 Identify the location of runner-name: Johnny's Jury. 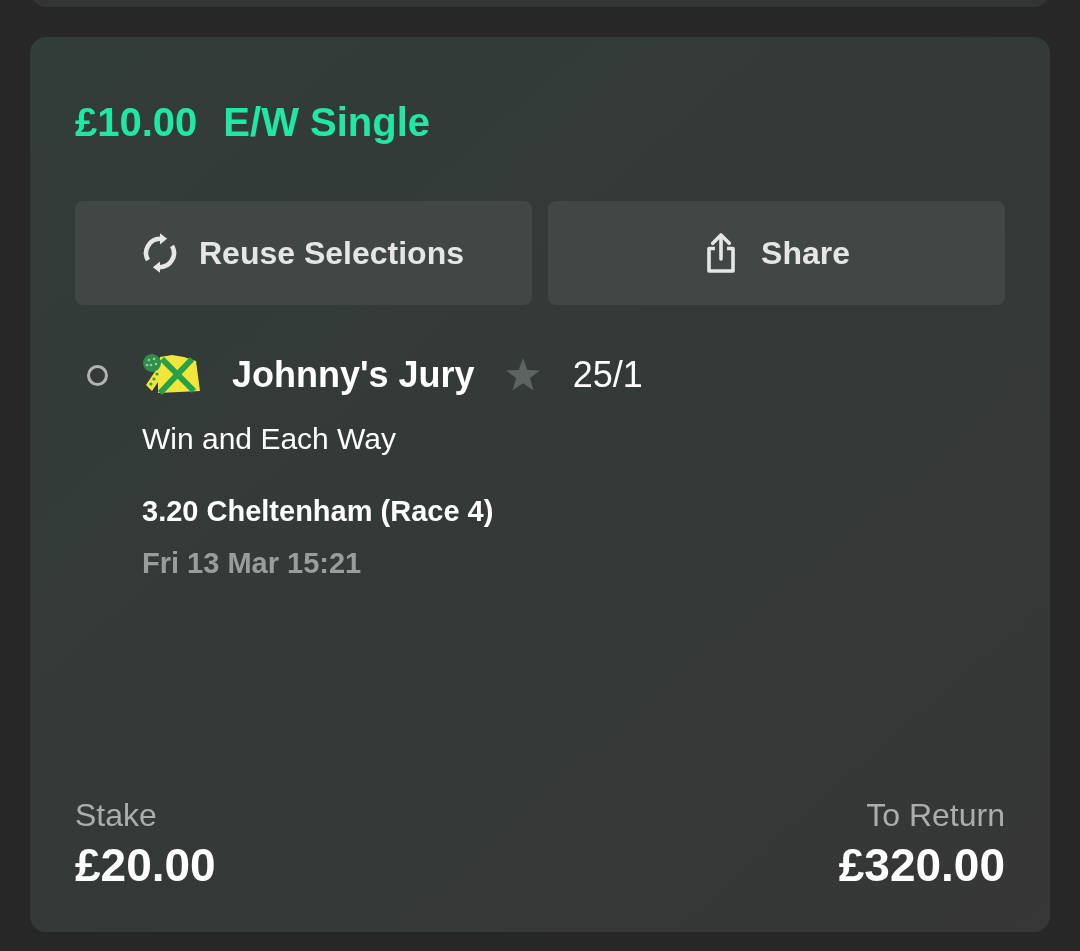
(353, 375).